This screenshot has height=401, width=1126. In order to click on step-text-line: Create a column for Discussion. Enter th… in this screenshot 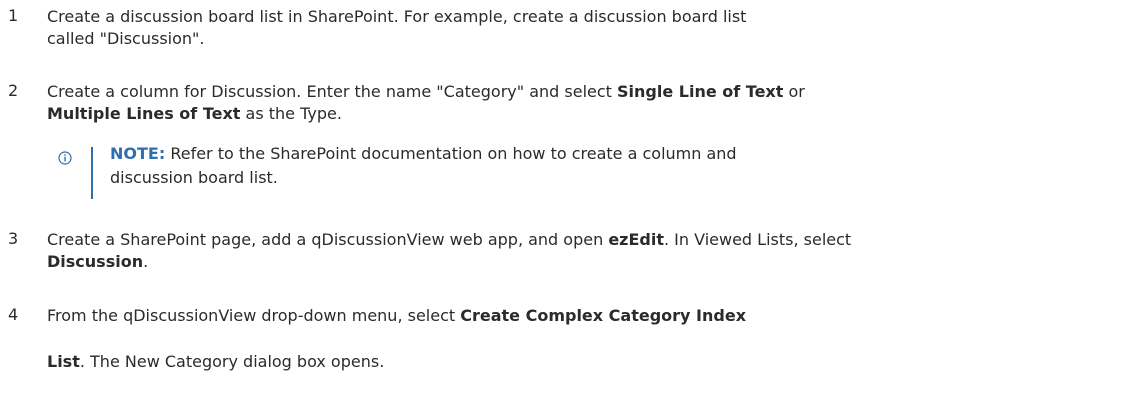, I will do `click(426, 92)`.